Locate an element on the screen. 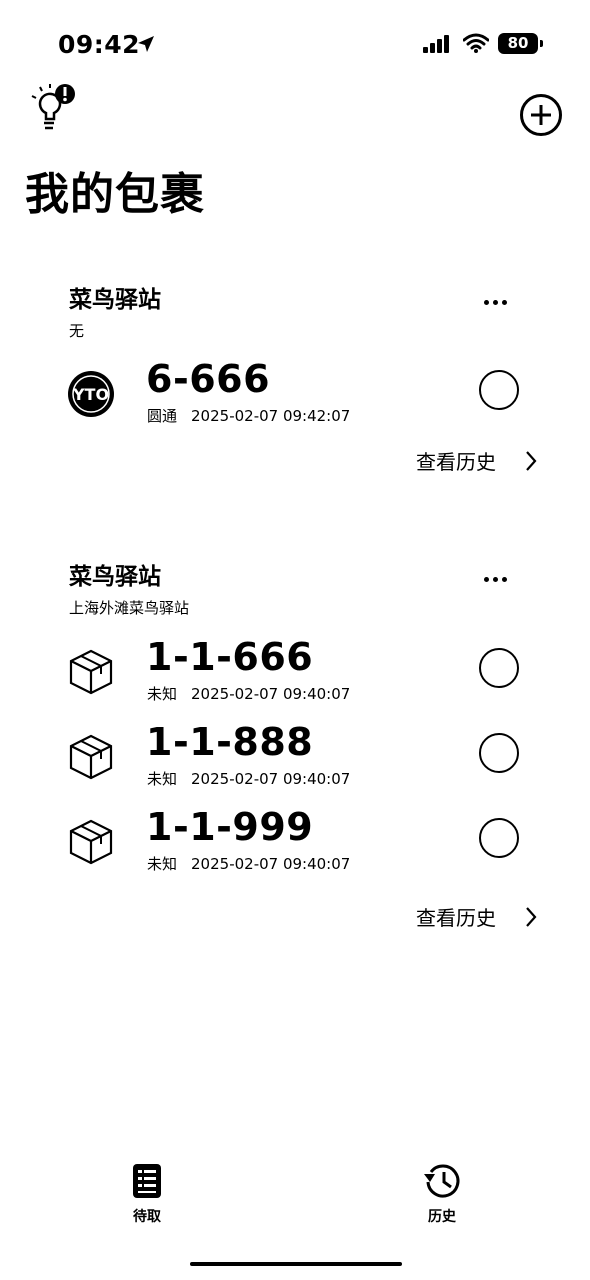 The image size is (590, 1280). cellular-signal-icon is located at coordinates (436, 44).